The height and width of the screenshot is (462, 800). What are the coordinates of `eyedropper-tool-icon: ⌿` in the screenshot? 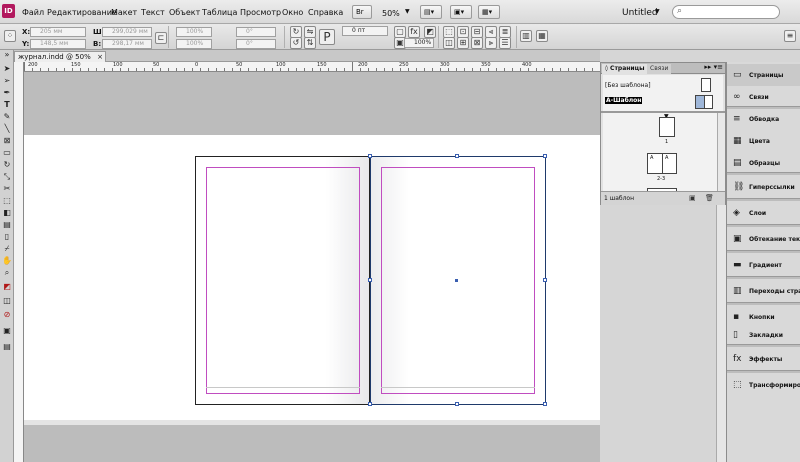 It's located at (7, 249).